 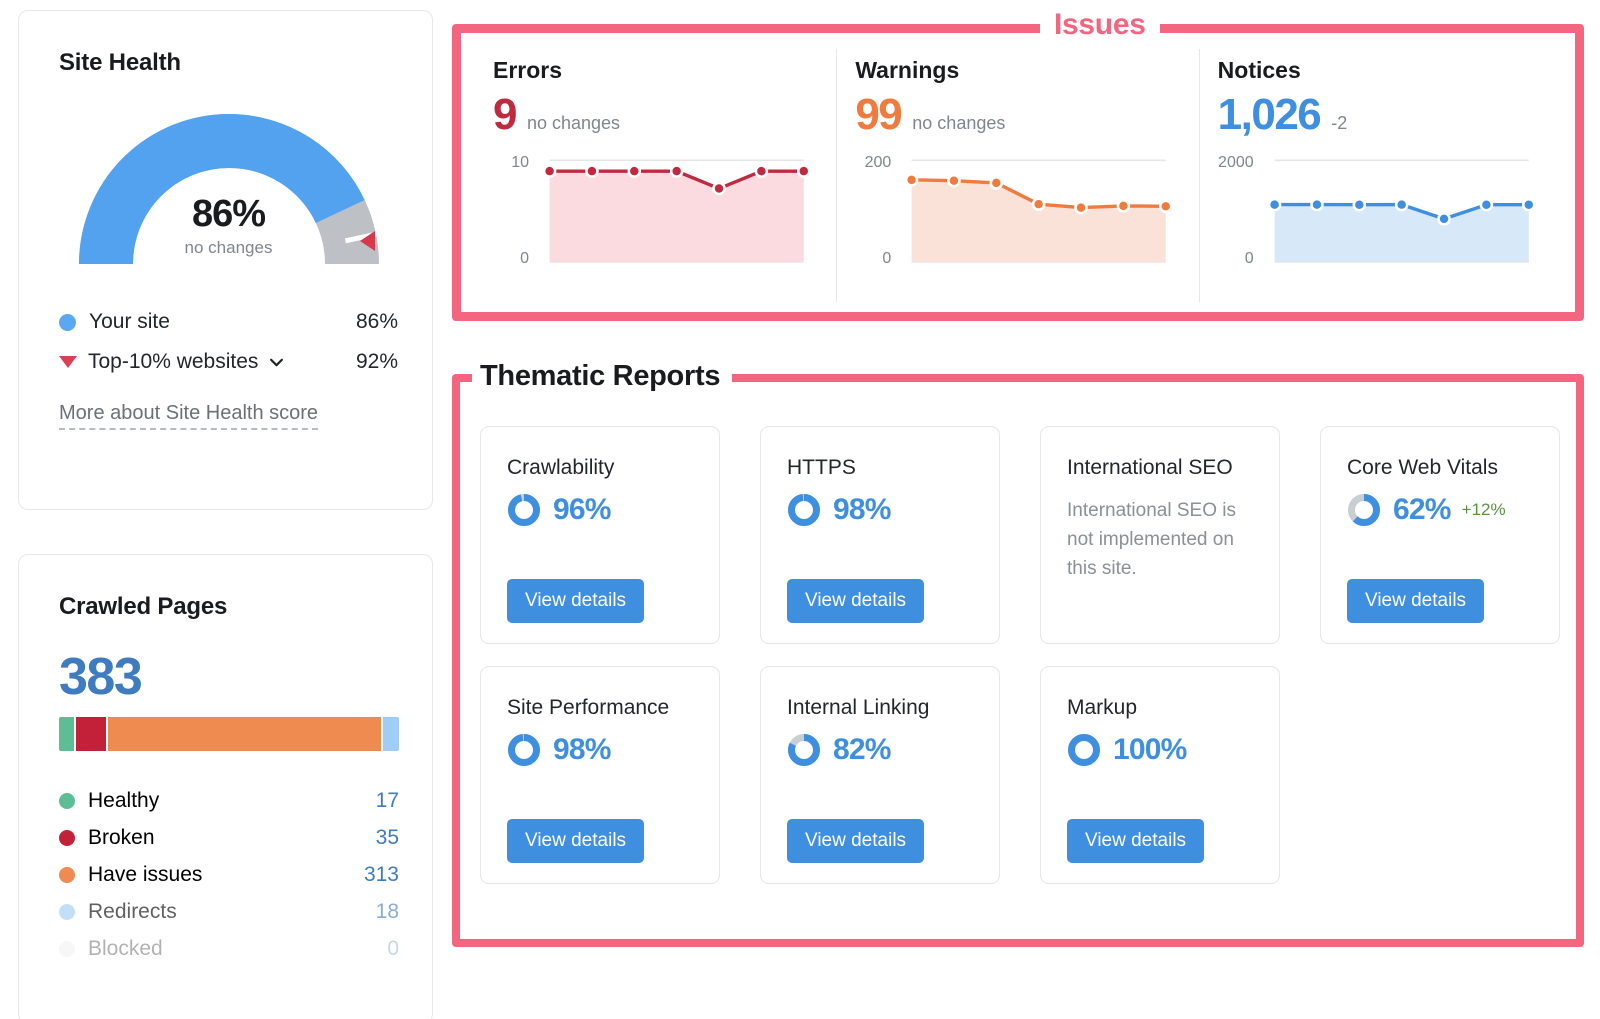 What do you see at coordinates (1150, 467) in the screenshot?
I see `thematic-card-name: International SEO` at bounding box center [1150, 467].